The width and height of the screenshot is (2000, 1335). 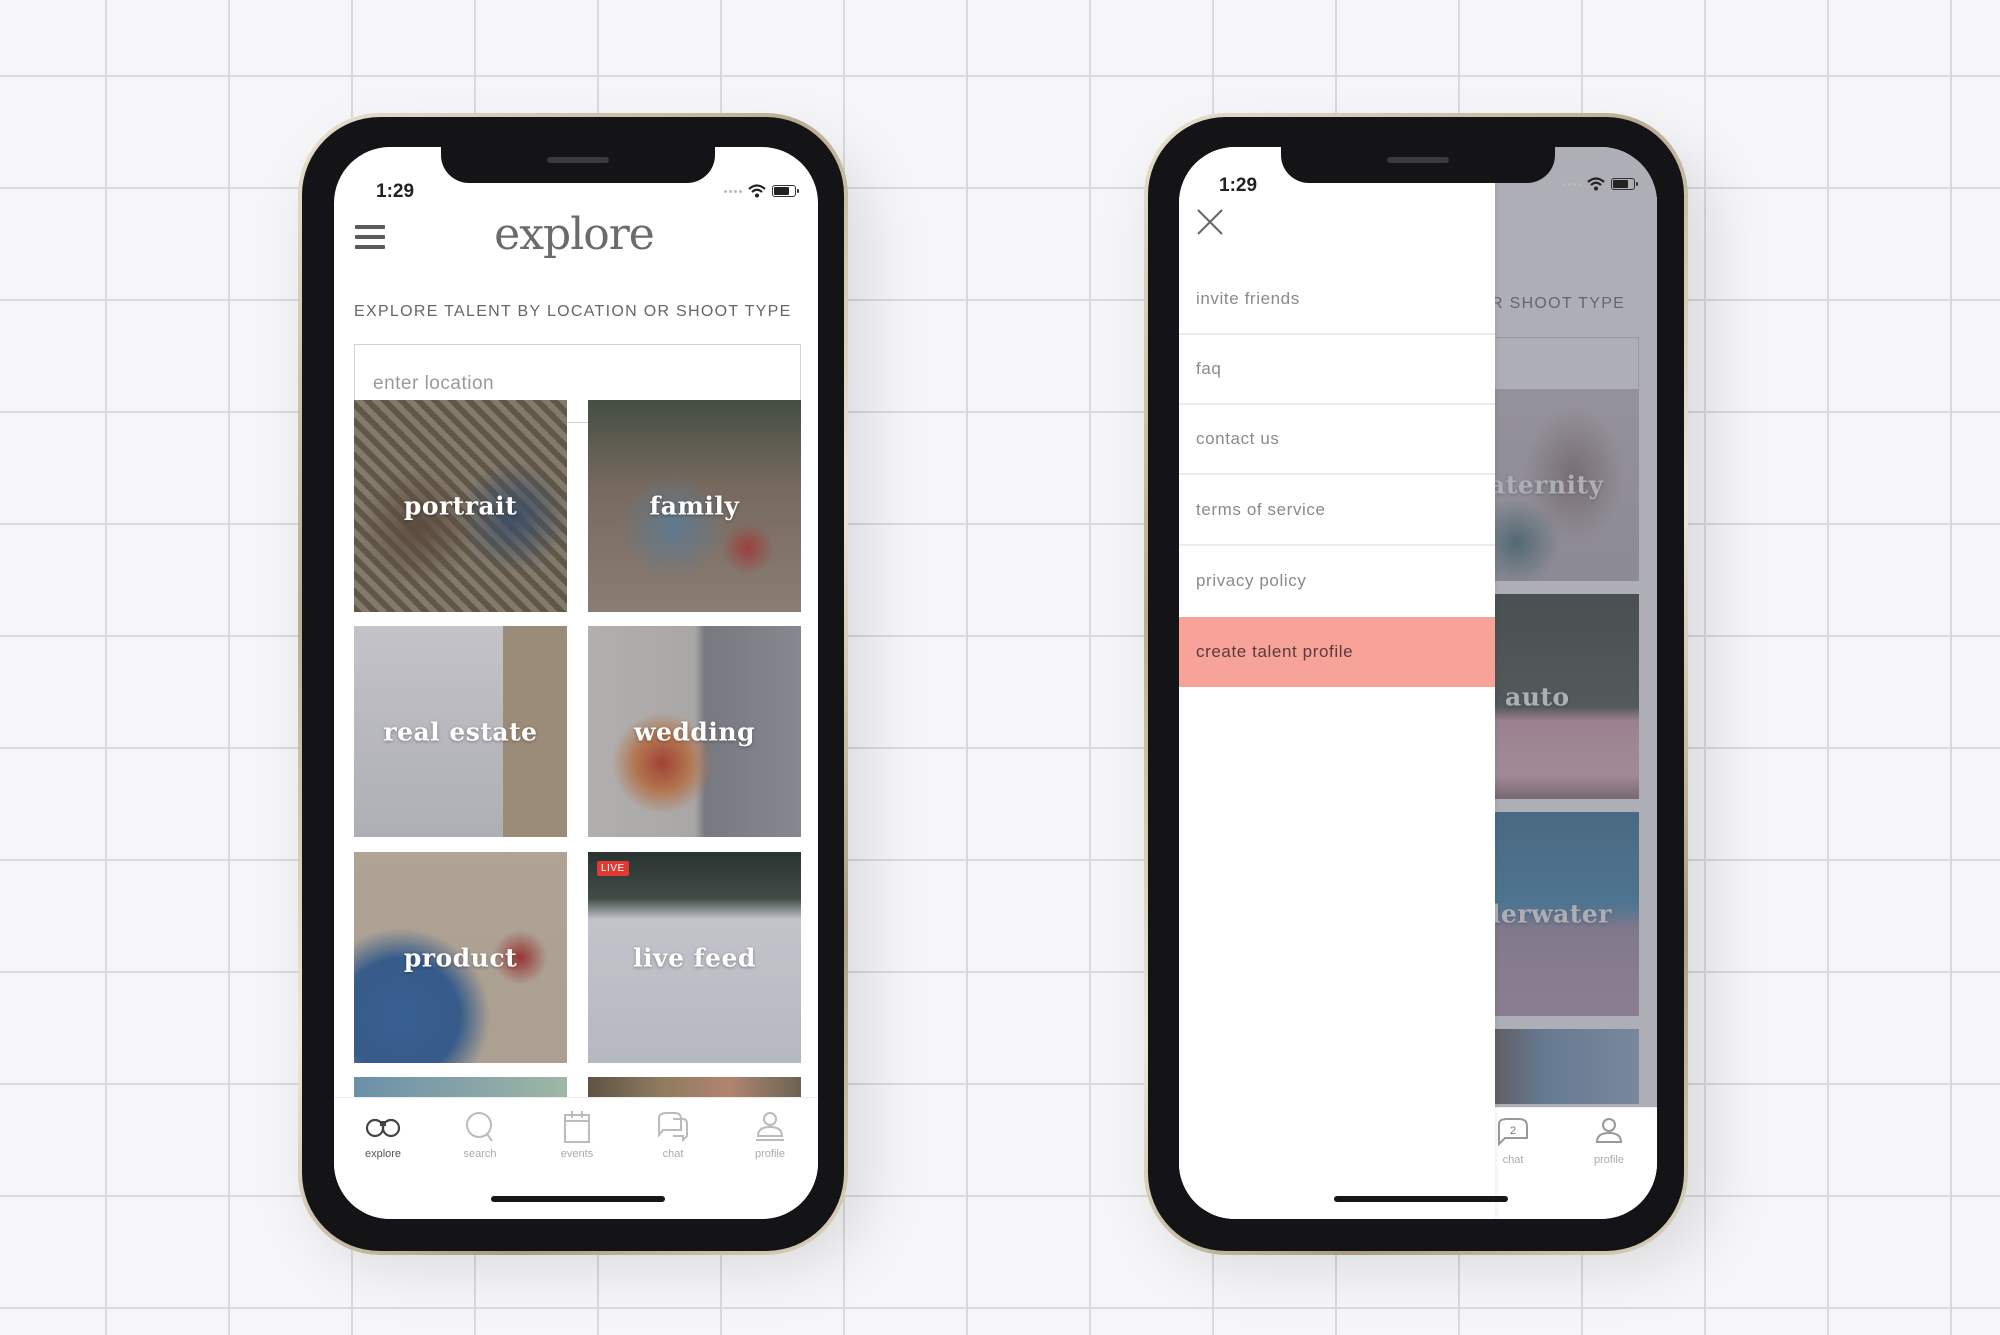 I want to click on tile-label: real estate, so click(x=460, y=731).